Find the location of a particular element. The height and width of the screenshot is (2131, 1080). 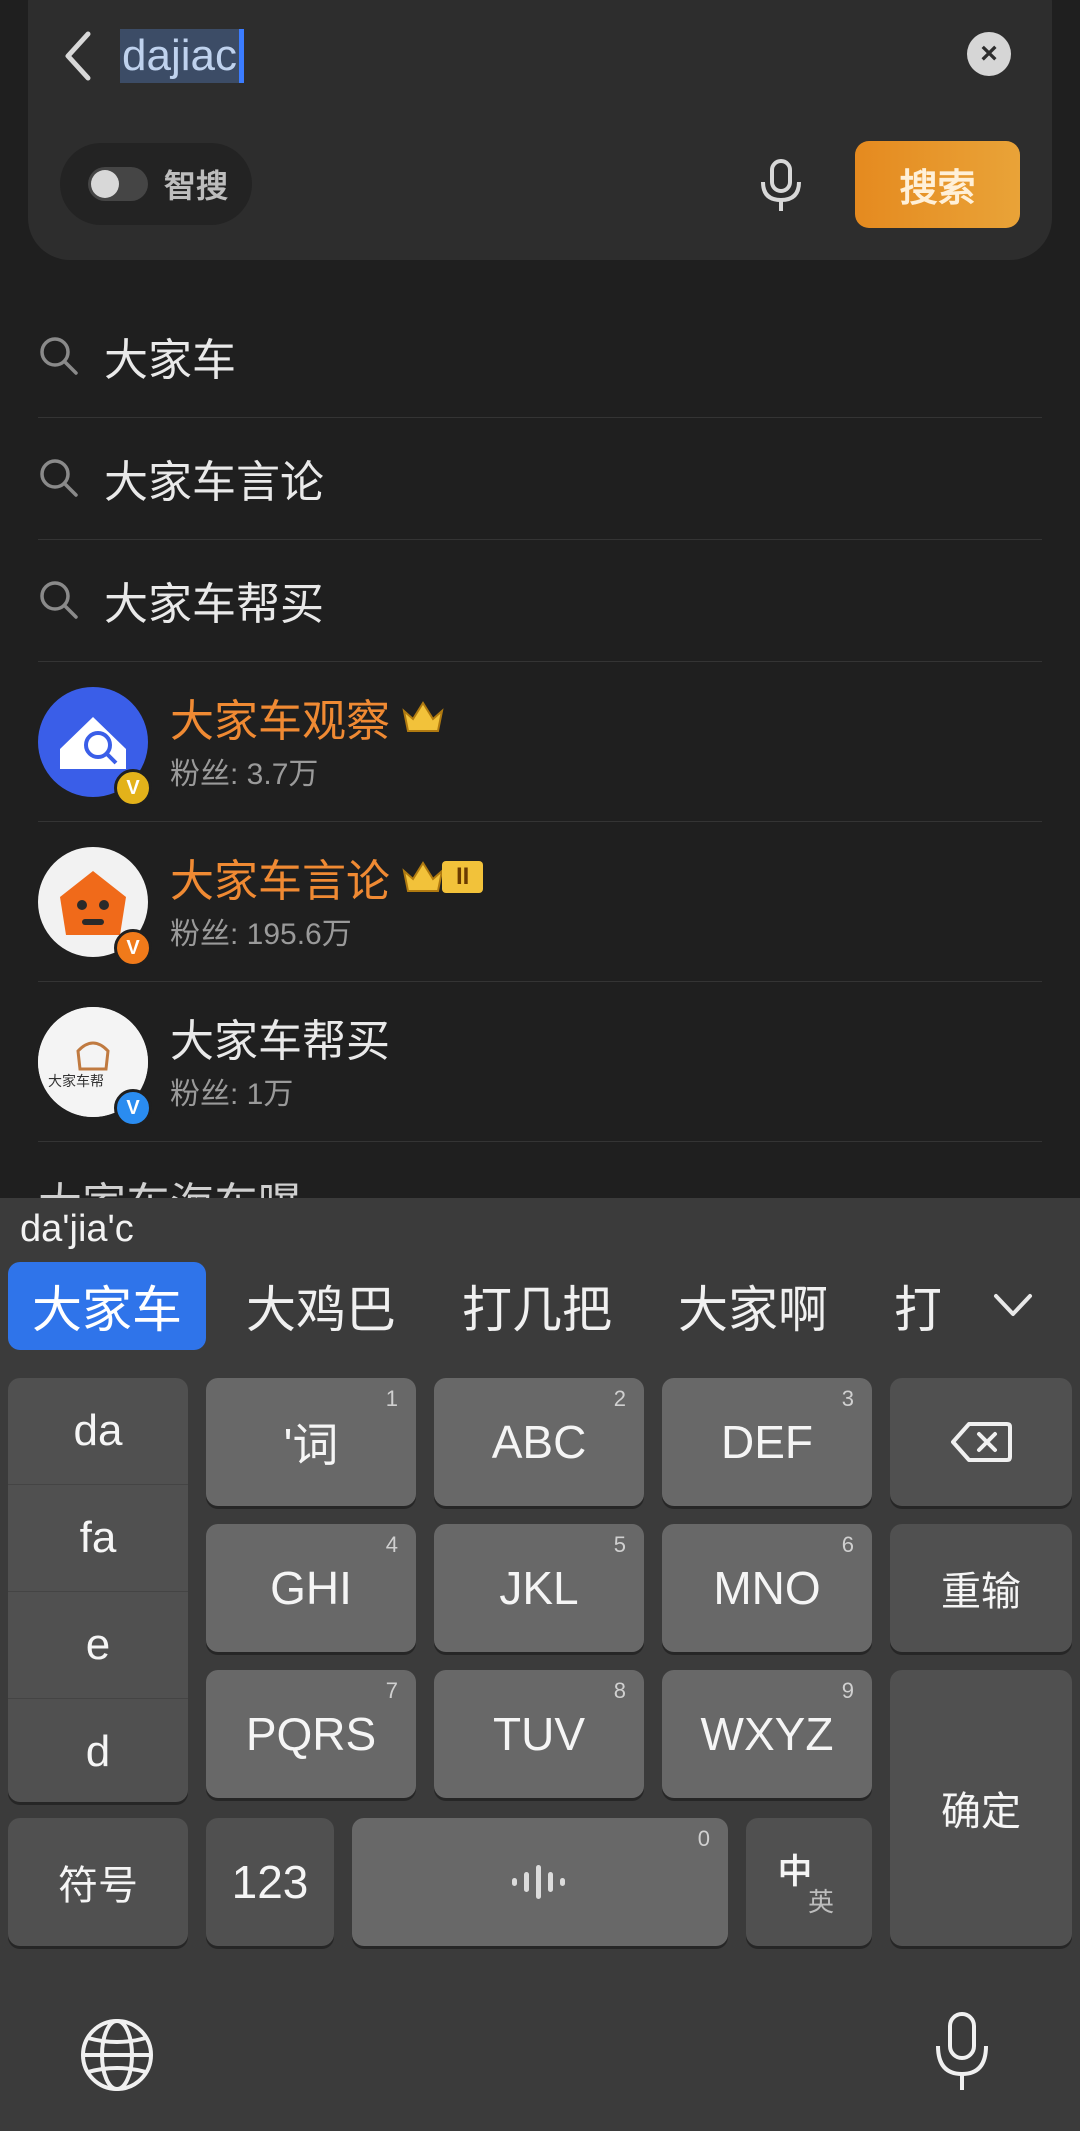

key-number: 2 is located at coordinates (619, 1398).